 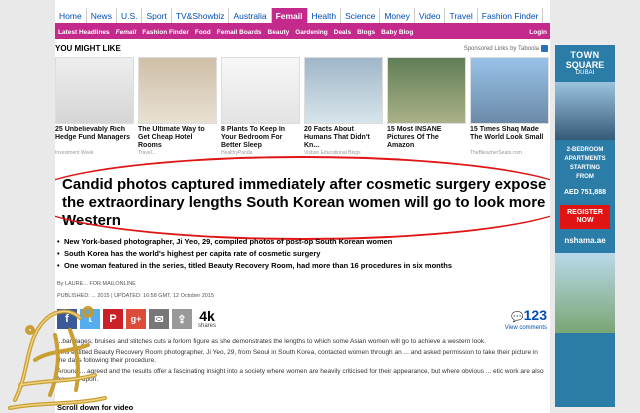 What do you see at coordinates (585, 159) in the screenshot?
I see `ad-line: APARTMENTS` at bounding box center [585, 159].